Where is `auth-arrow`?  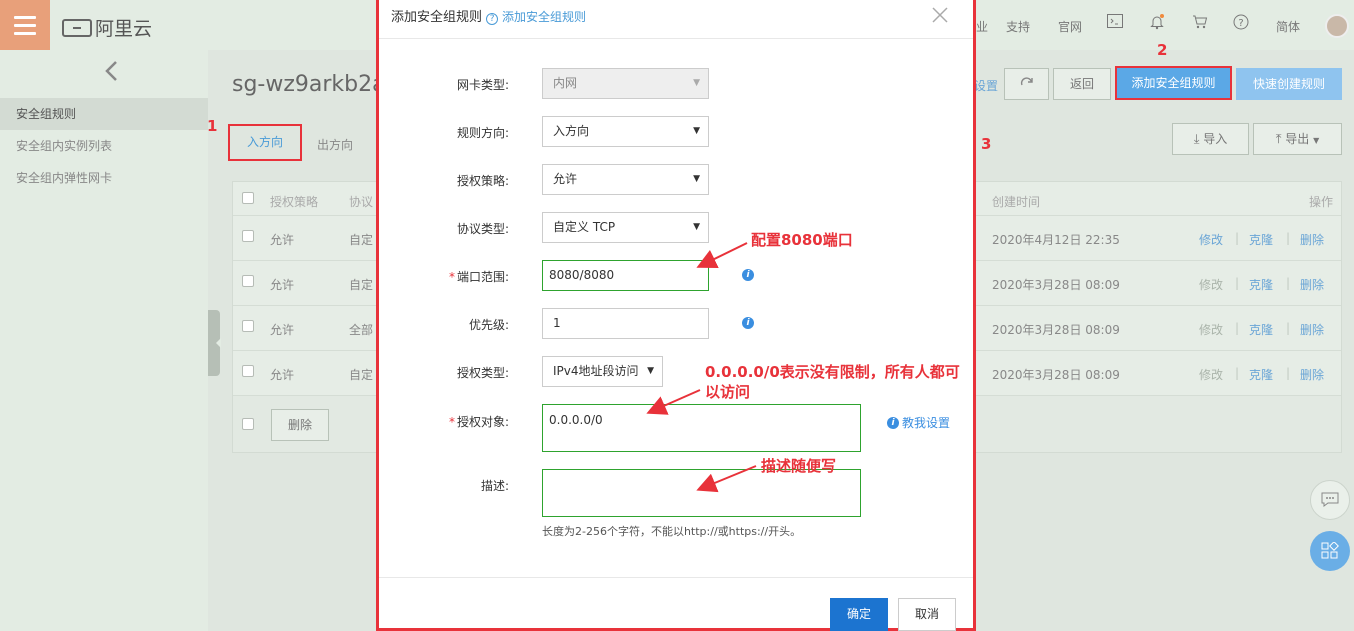
auth-arrow is located at coordinates (673, 402).